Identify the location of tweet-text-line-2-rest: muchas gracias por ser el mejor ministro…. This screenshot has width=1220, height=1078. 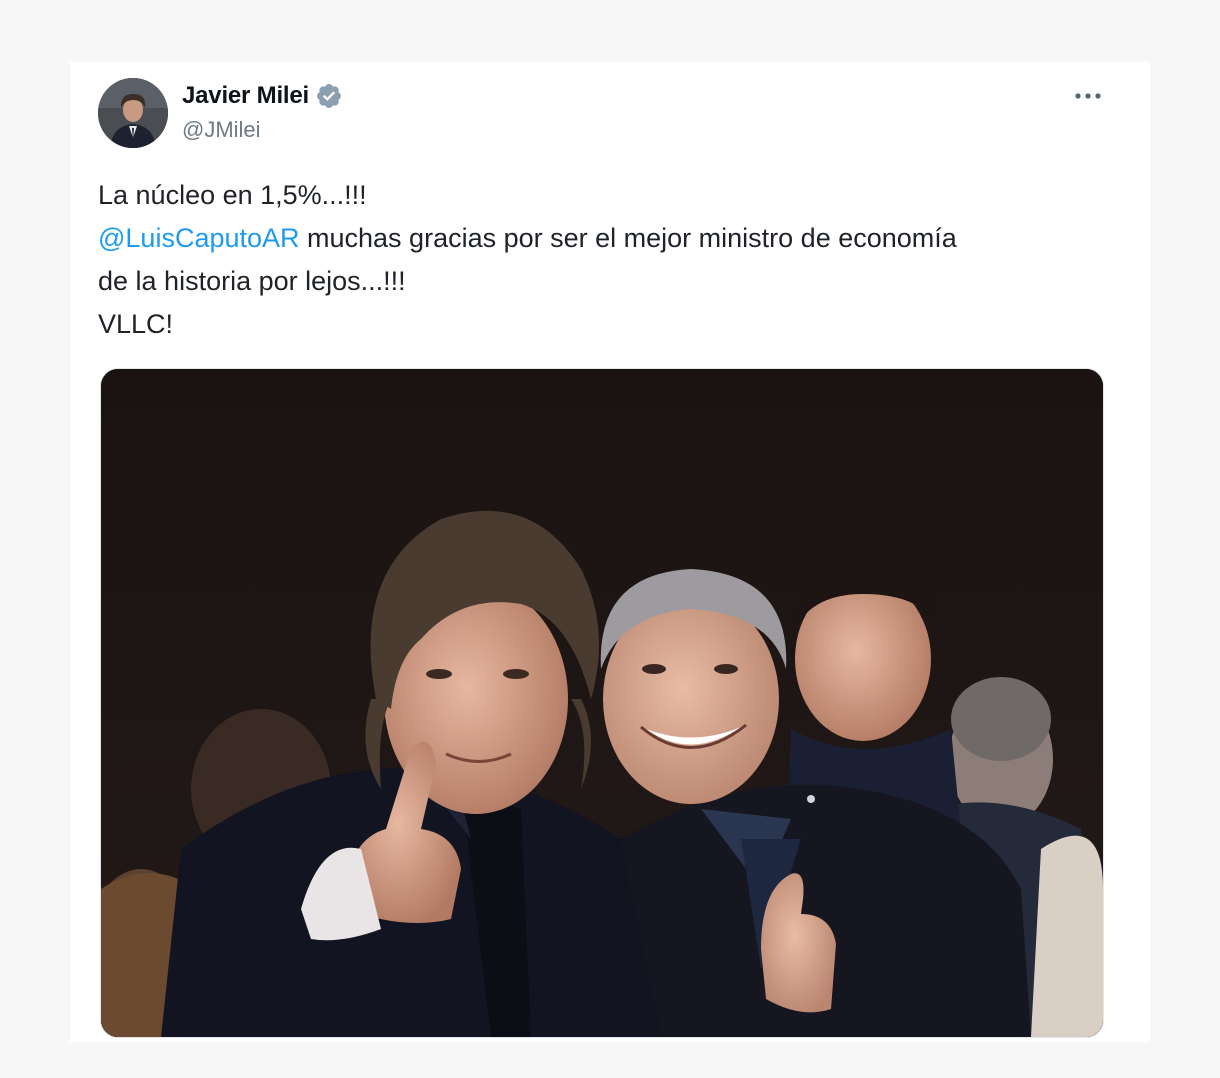
(628, 238).